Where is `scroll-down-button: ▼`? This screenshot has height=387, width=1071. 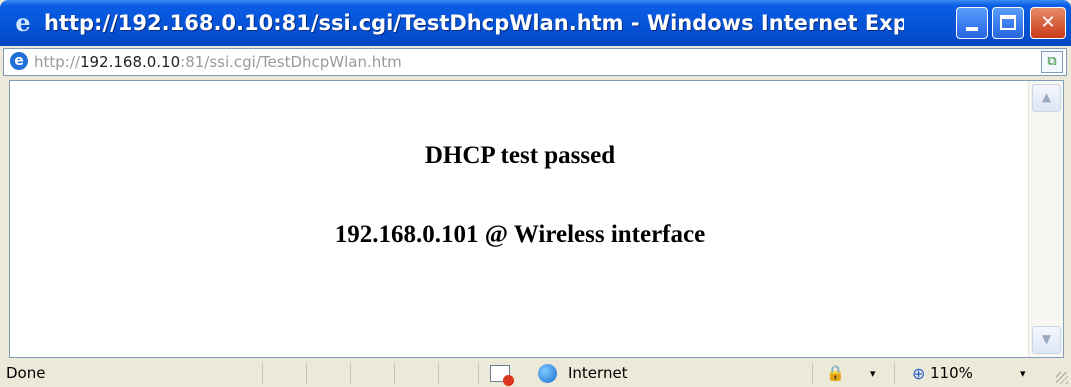 scroll-down-button: ▼ is located at coordinates (1046, 340).